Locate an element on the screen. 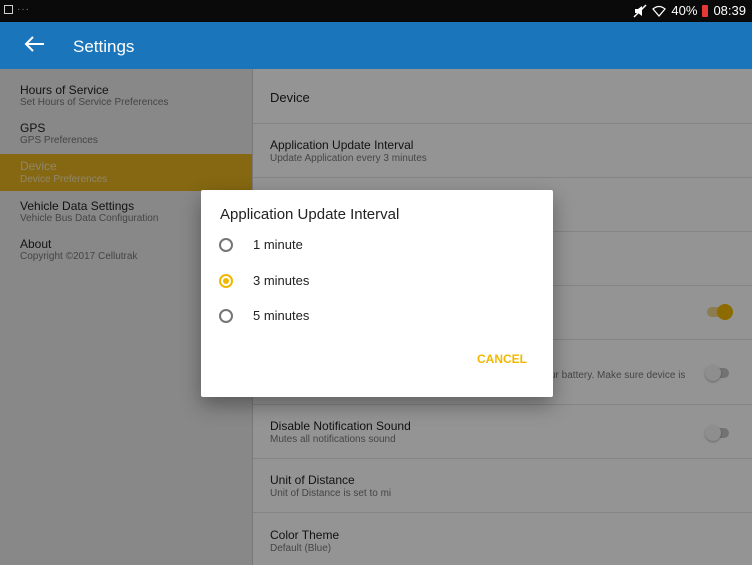 The width and height of the screenshot is (752, 565). battery-percent: 40% is located at coordinates (684, 10).